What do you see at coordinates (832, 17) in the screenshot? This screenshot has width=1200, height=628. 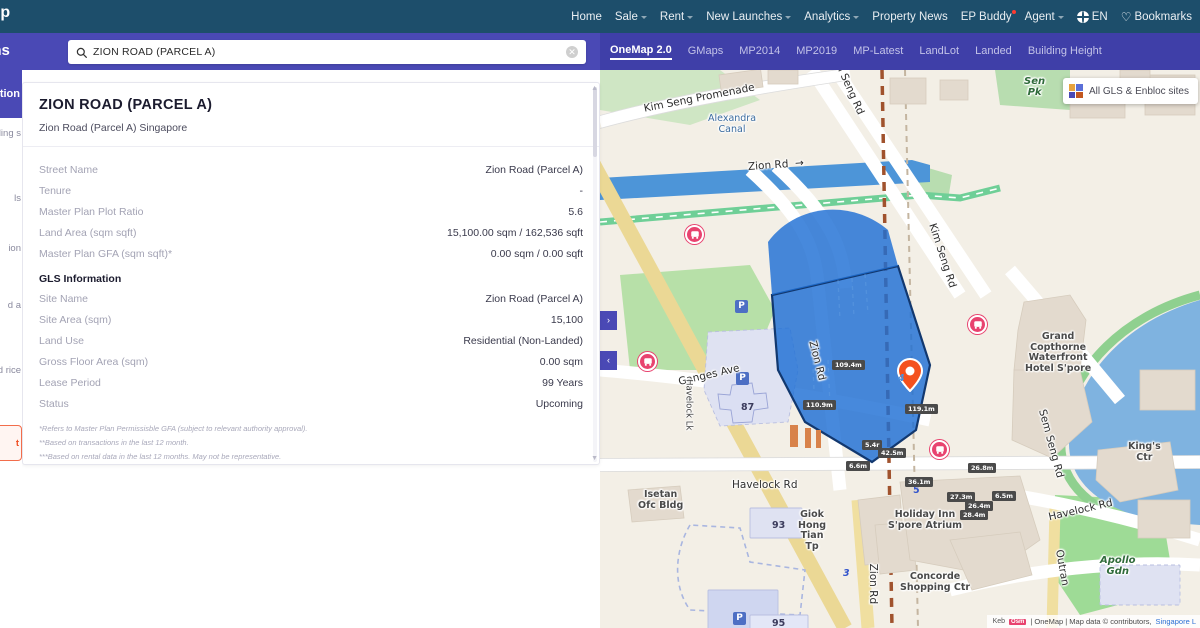 I see `nav-item-analytics: Analytics` at bounding box center [832, 17].